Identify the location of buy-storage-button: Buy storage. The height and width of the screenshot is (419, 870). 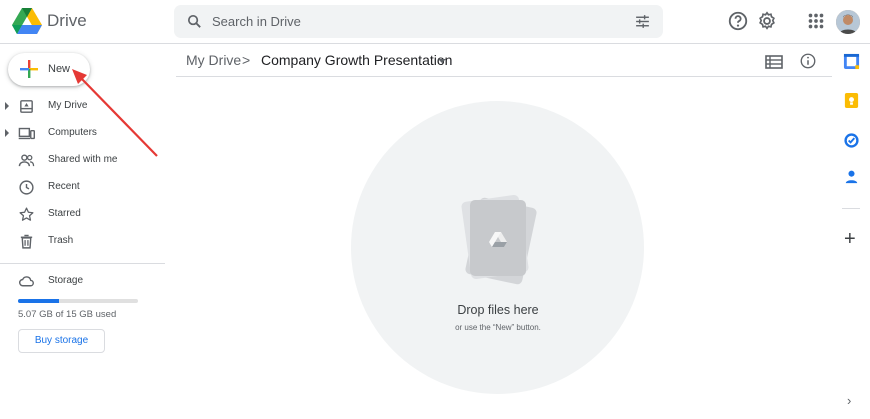
(61, 341).